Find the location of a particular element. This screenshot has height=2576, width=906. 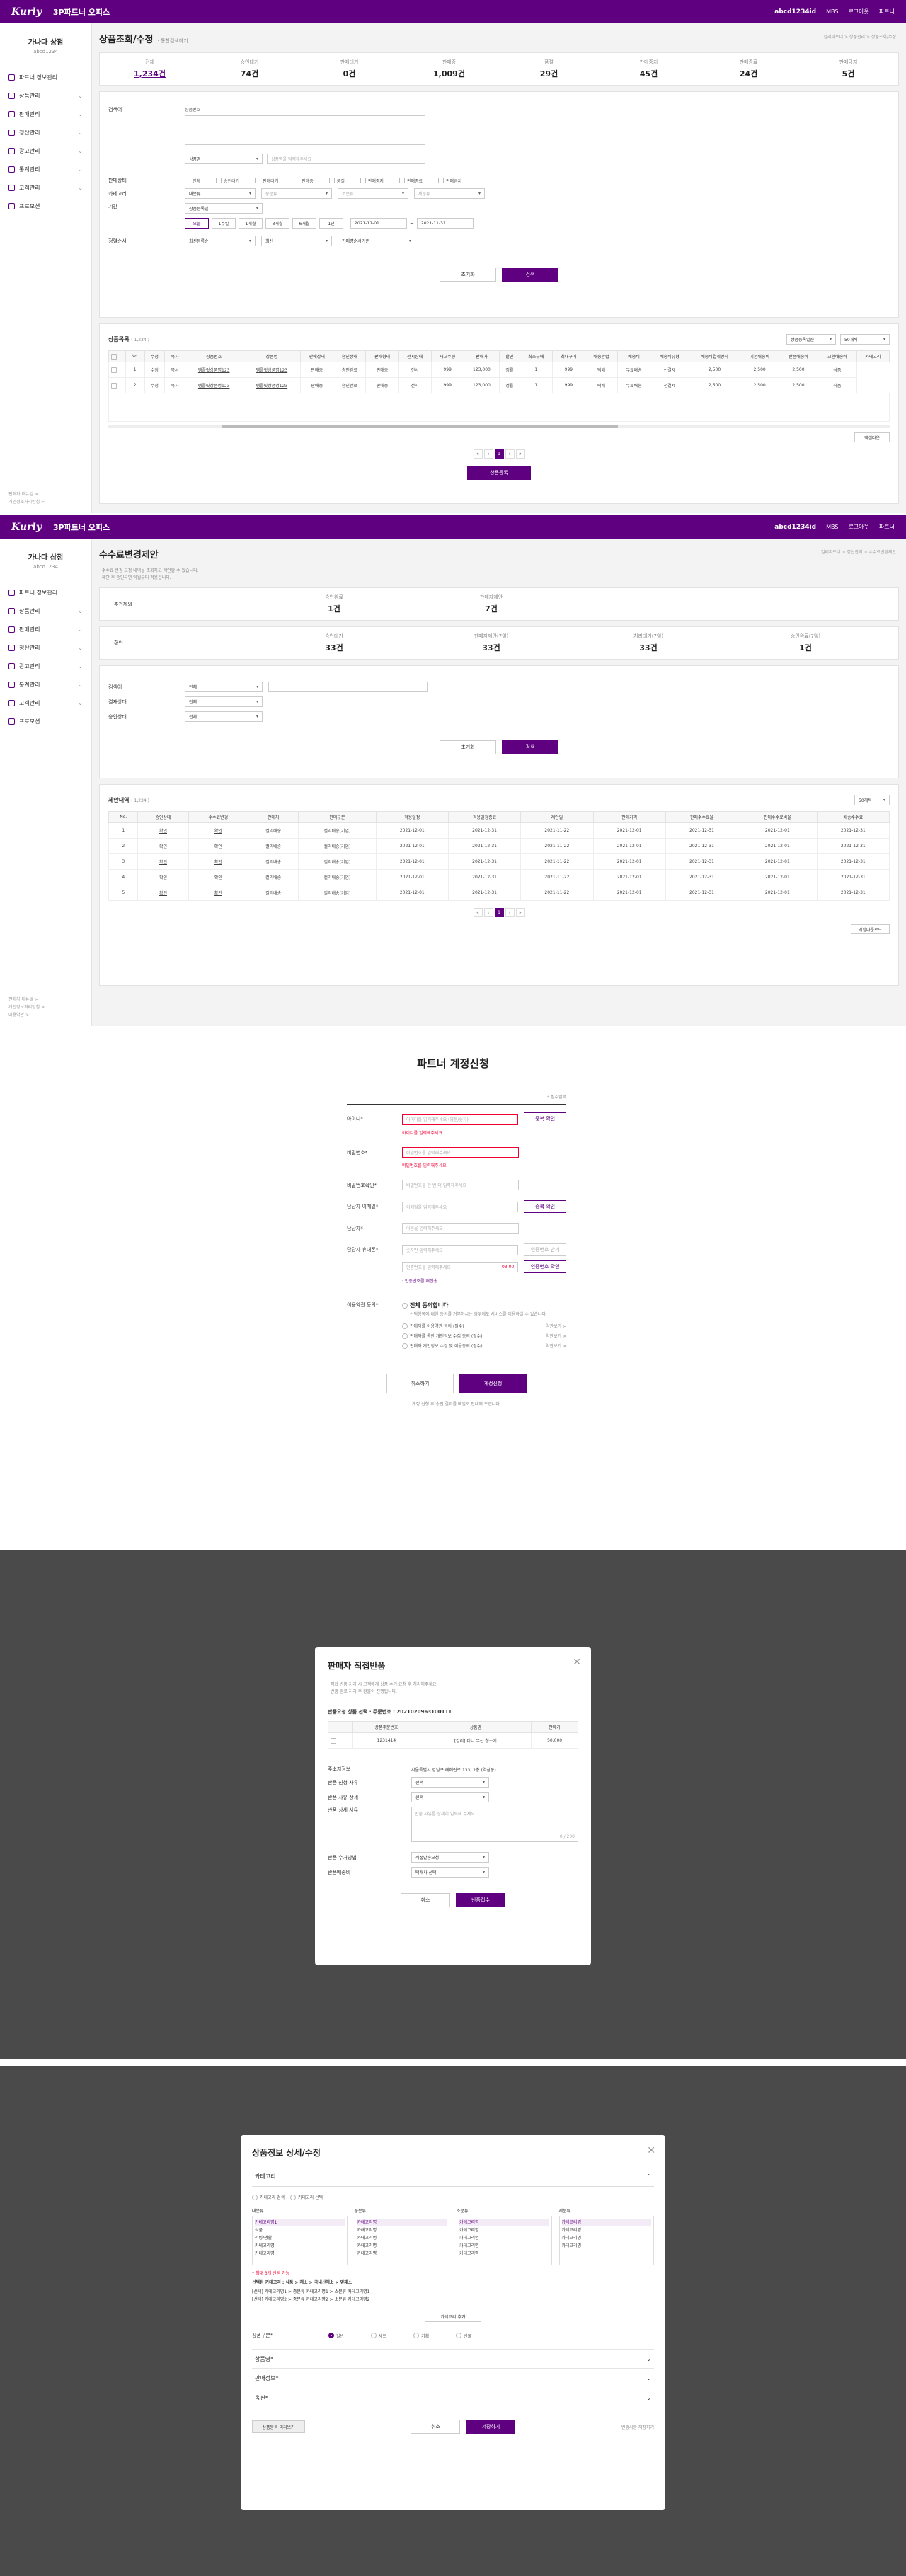

pickup-method-select: 직접발송요청 is located at coordinates (450, 1858).